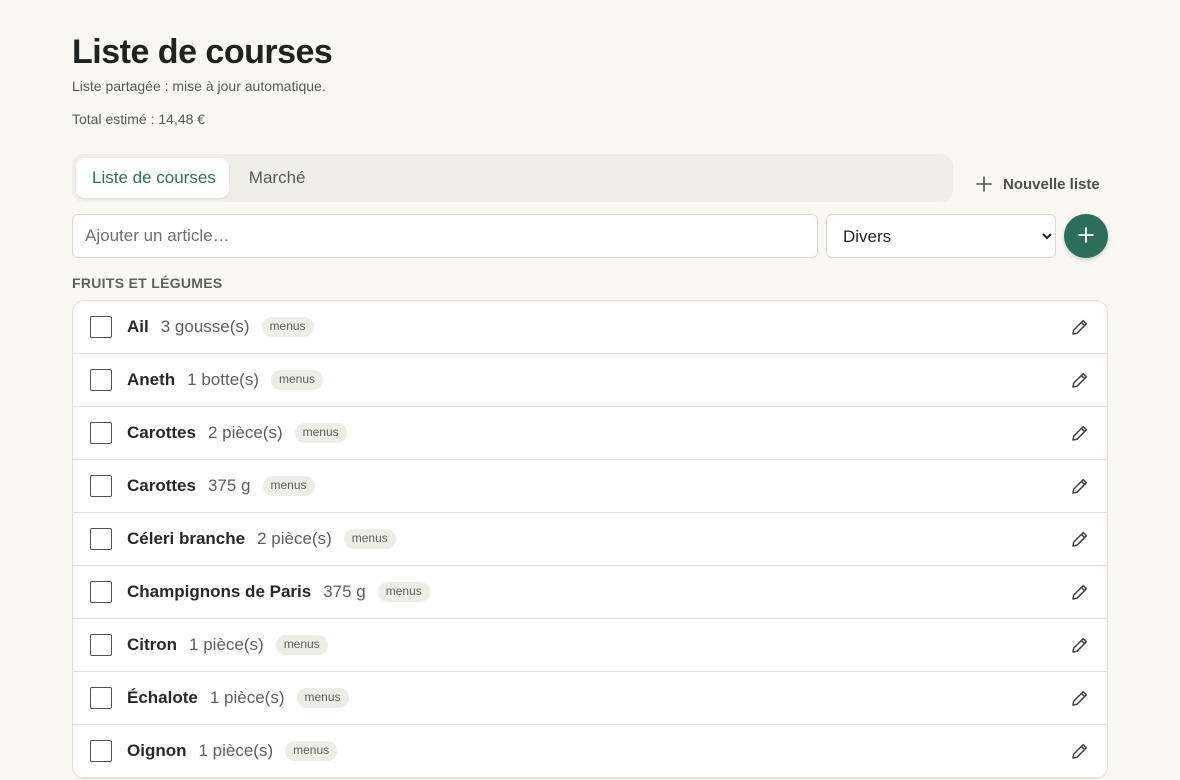 This screenshot has width=1180, height=780. I want to click on item-quantity: 1 botte(s), so click(223, 379).